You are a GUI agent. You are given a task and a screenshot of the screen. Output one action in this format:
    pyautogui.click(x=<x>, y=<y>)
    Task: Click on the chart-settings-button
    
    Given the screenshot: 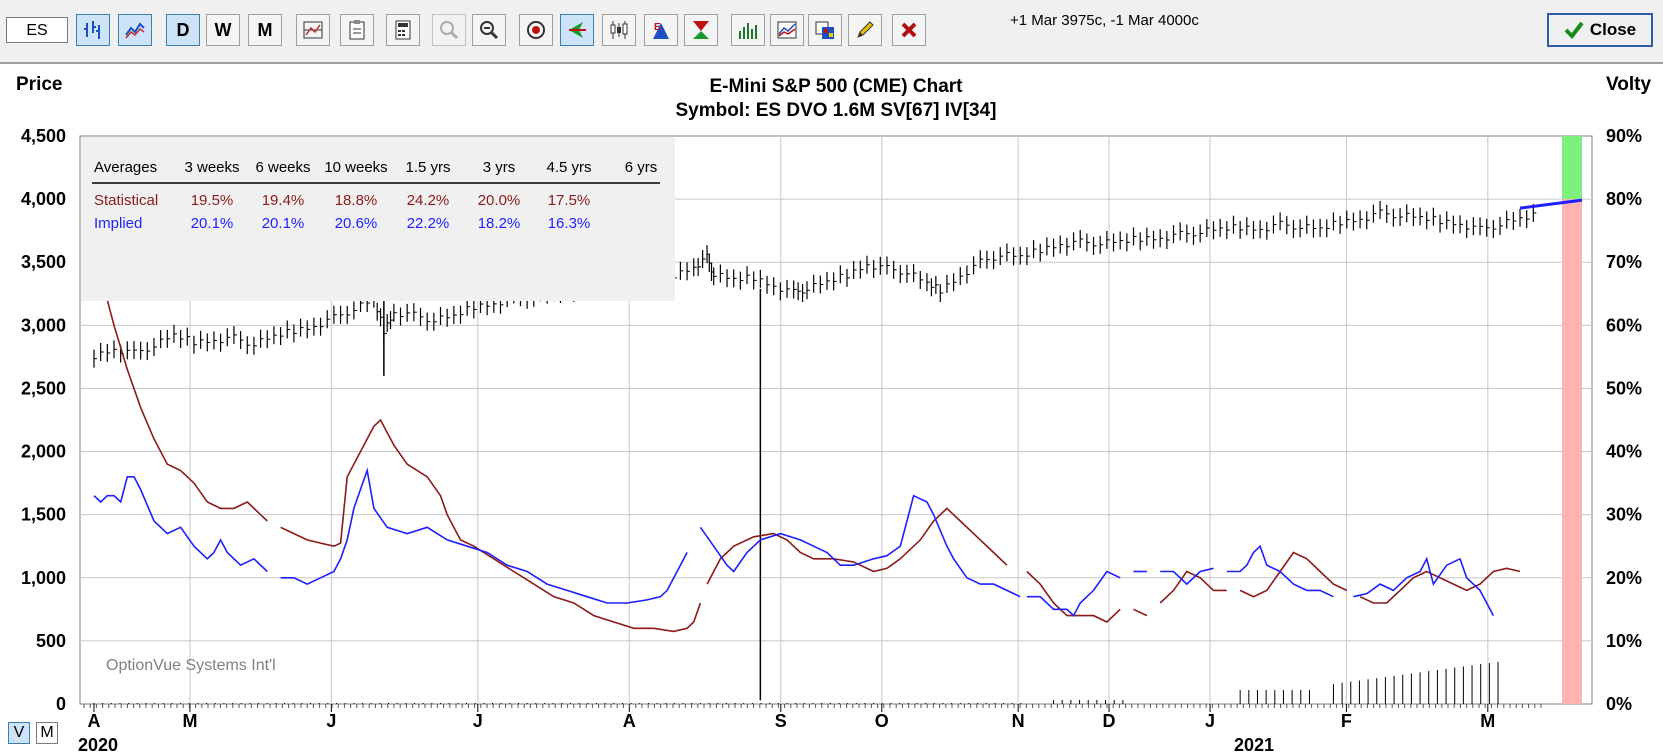 What is the action you would take?
    pyautogui.click(x=313, y=30)
    